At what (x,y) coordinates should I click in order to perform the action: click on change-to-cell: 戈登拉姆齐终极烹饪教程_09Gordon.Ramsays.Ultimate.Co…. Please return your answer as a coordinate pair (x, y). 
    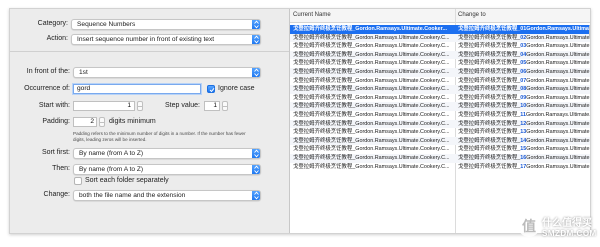
    Looking at the image, I should click on (524, 98).